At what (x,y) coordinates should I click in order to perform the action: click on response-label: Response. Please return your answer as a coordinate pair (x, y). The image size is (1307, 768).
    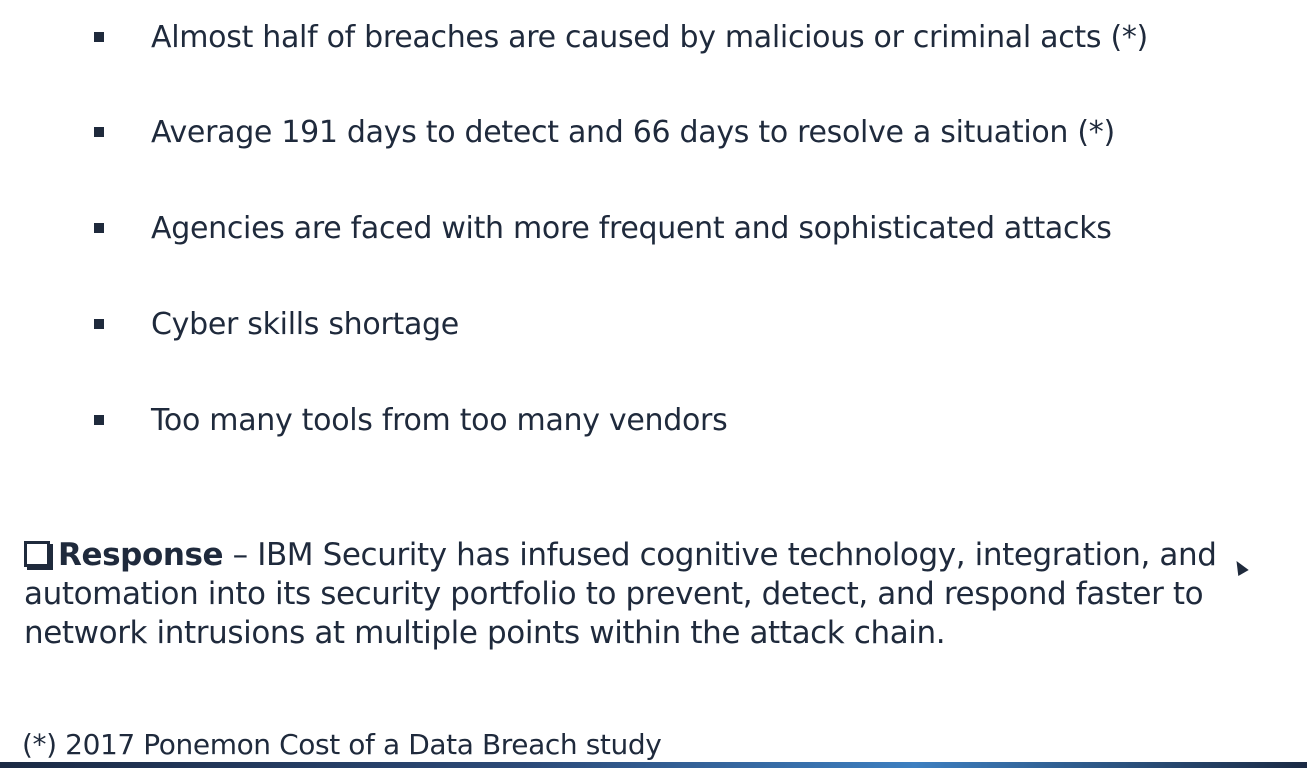
    Looking at the image, I should click on (141, 555).